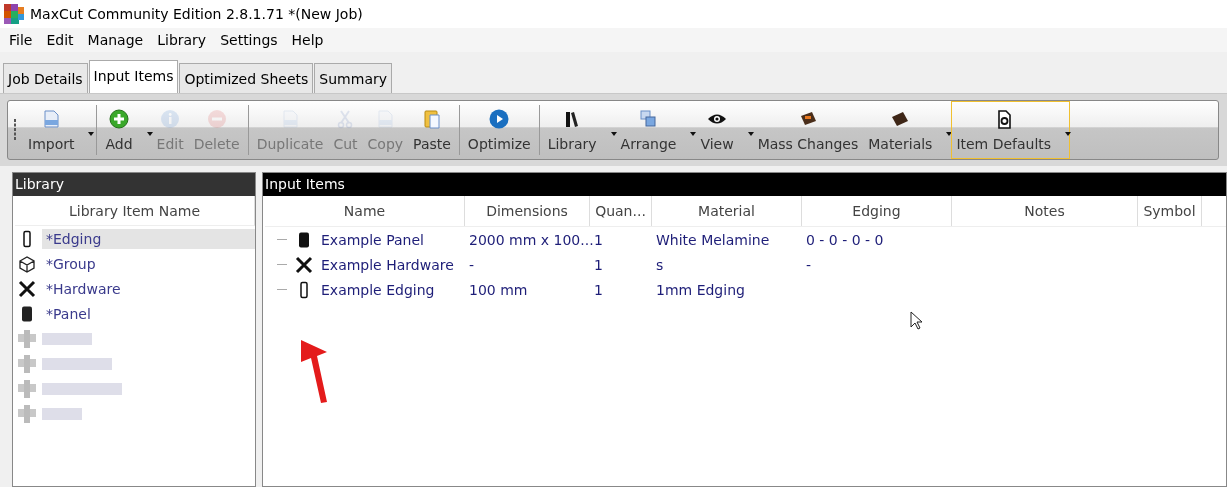  What do you see at coordinates (378, 289) in the screenshot?
I see `table-cell: Example Edging` at bounding box center [378, 289].